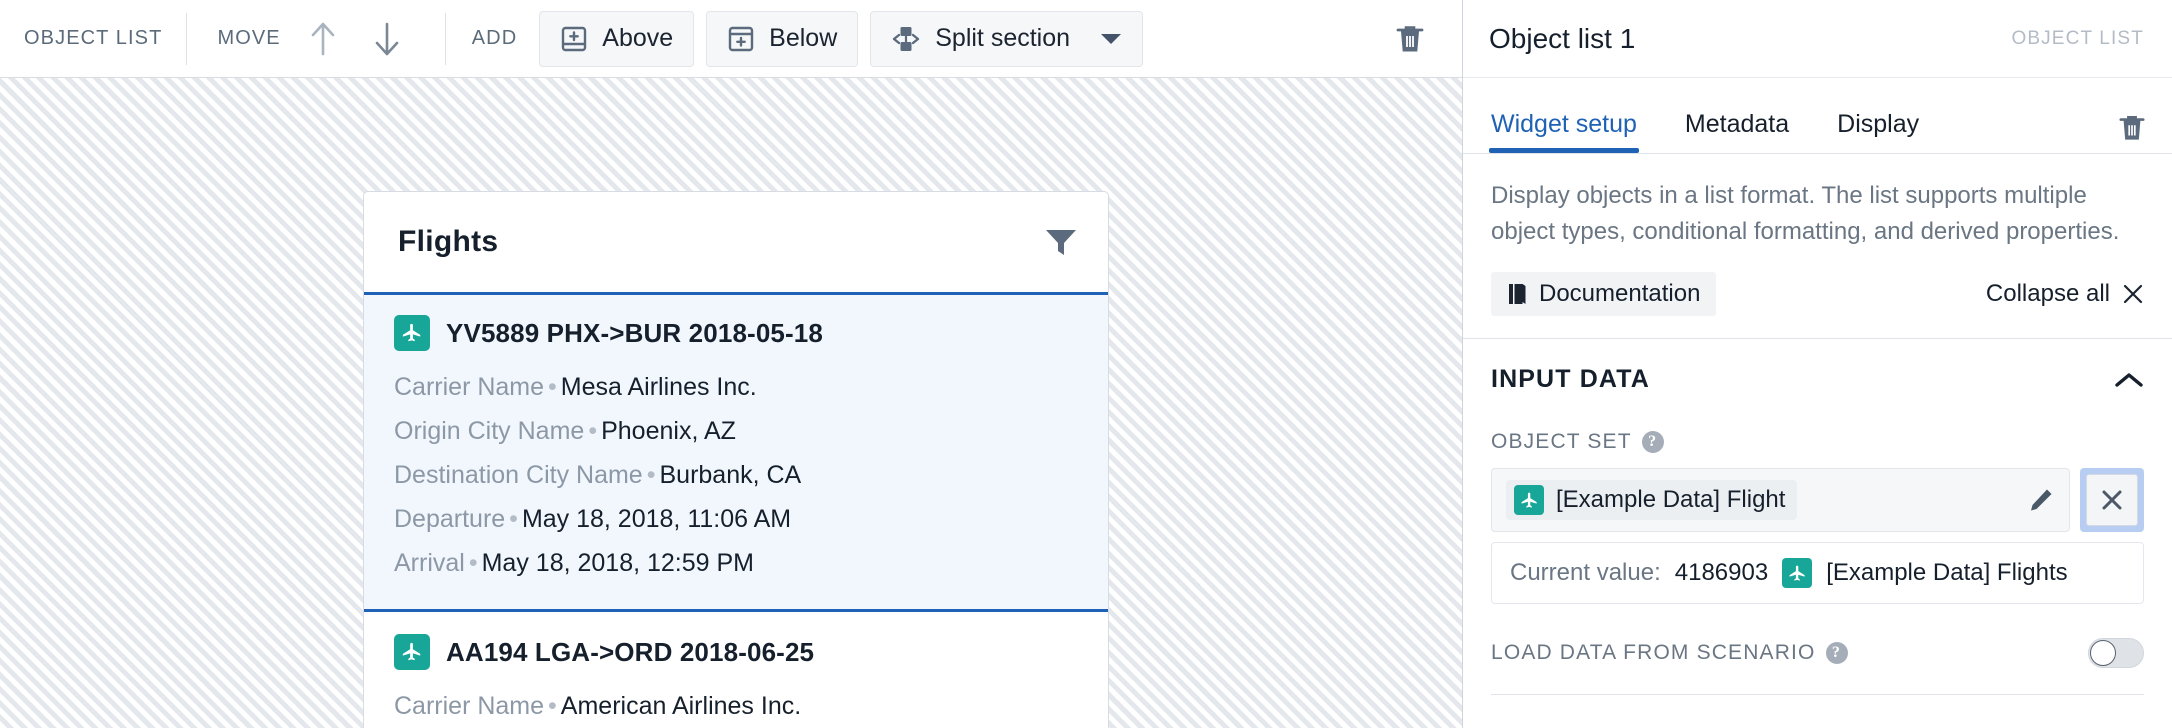 Image resolution: width=2172 pixels, height=728 pixels. I want to click on list-item-property: Destination City Name • Burbank, CA, so click(736, 475).